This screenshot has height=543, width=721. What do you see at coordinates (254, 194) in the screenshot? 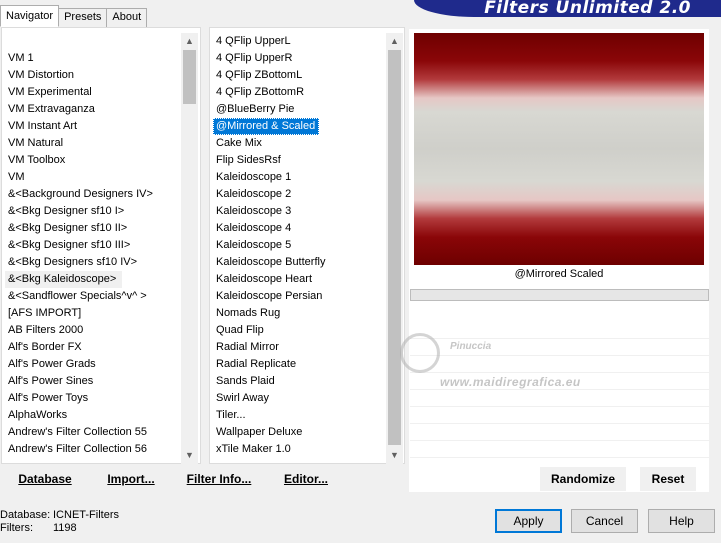
I see `filter-item-label: Kaleidoscope 2` at bounding box center [254, 194].